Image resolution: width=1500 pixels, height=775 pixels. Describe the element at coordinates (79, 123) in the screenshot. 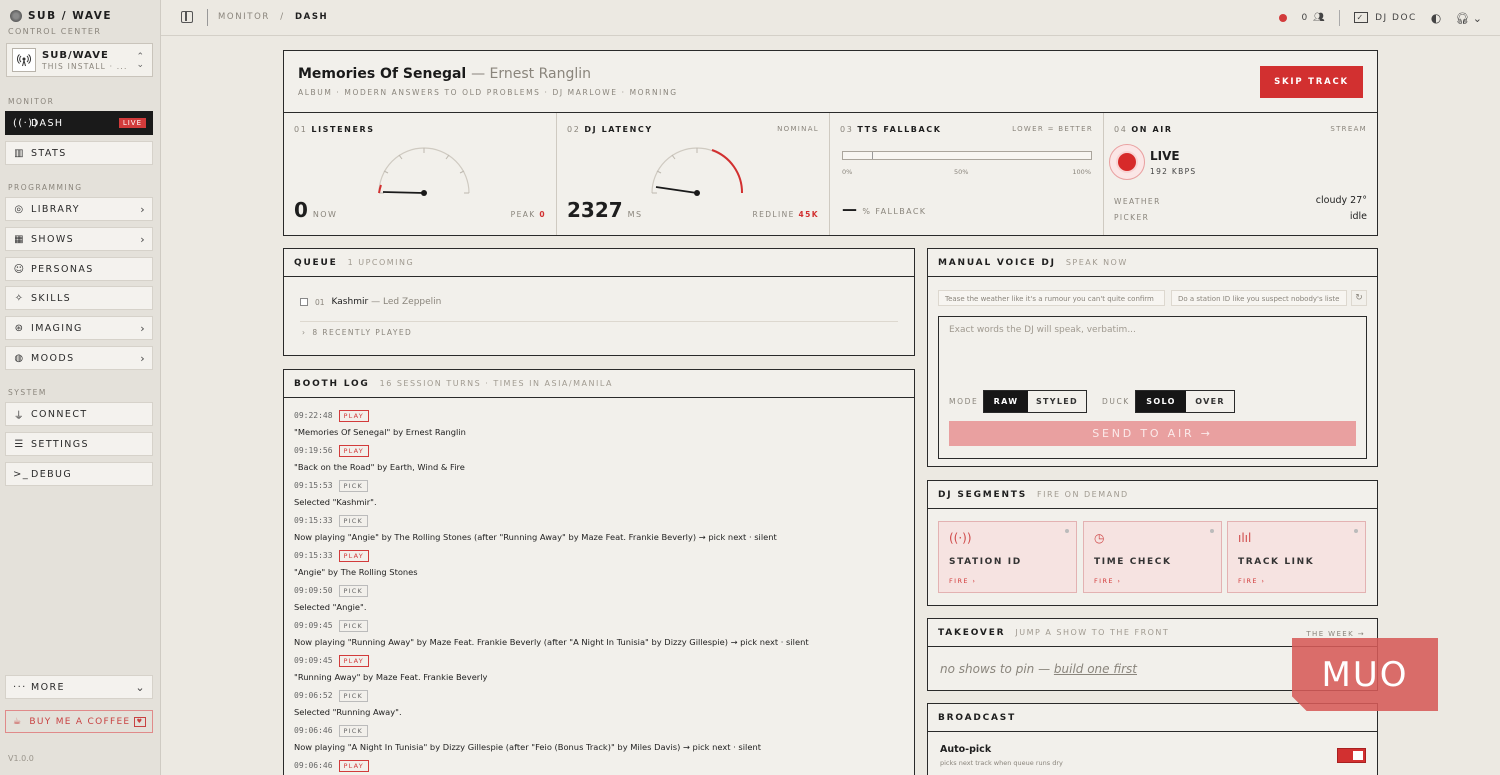

I see `sidebar-item-dash: ((·)) DASH LIVE` at that location.